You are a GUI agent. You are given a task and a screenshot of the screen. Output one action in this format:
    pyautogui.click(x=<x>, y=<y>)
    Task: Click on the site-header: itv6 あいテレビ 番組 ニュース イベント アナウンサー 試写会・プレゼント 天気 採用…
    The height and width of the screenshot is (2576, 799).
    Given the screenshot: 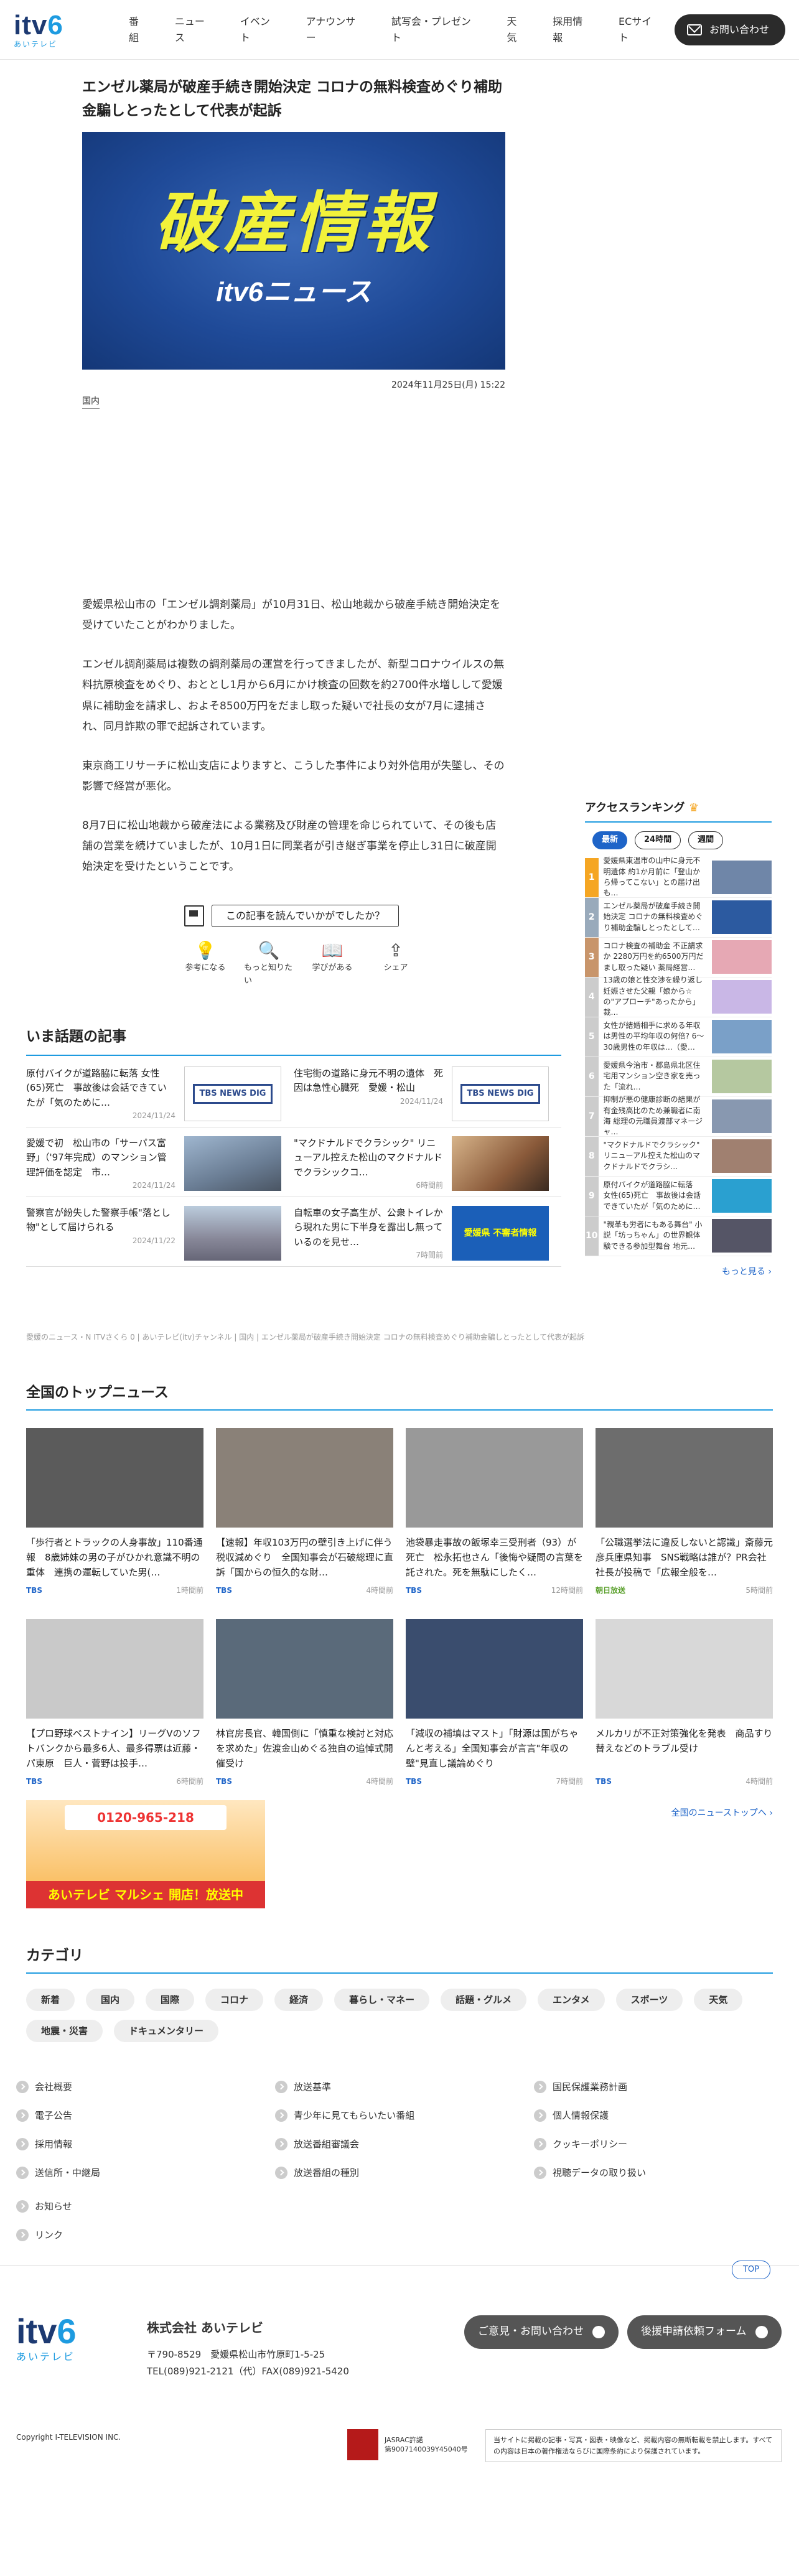 What is the action you would take?
    pyautogui.click(x=399, y=30)
    